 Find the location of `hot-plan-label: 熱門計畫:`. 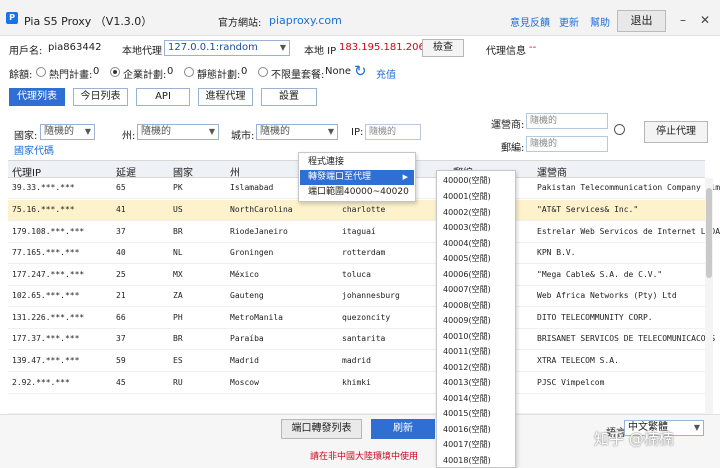

hot-plan-label: 熱門計畫: is located at coordinates (71, 75).